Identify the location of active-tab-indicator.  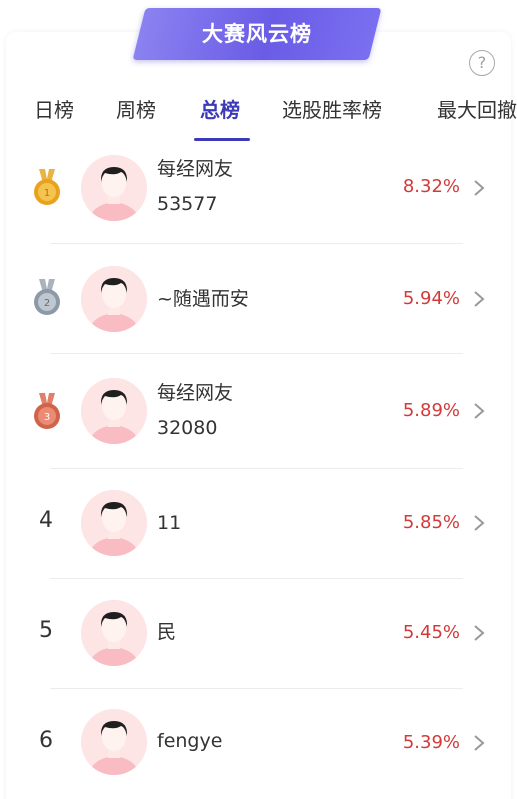
(222, 139).